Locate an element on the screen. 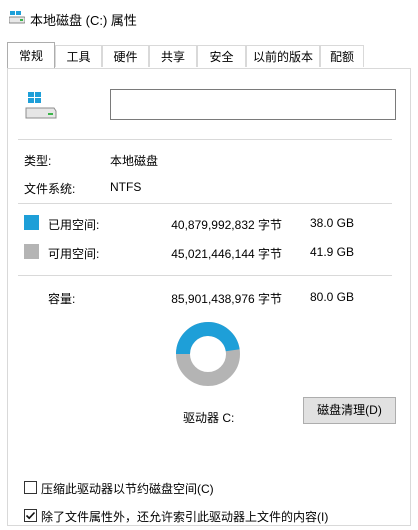 This screenshot has width=418, height=530. title-bar: 本地磁盘 (C:) 属性 is located at coordinates (209, 18).